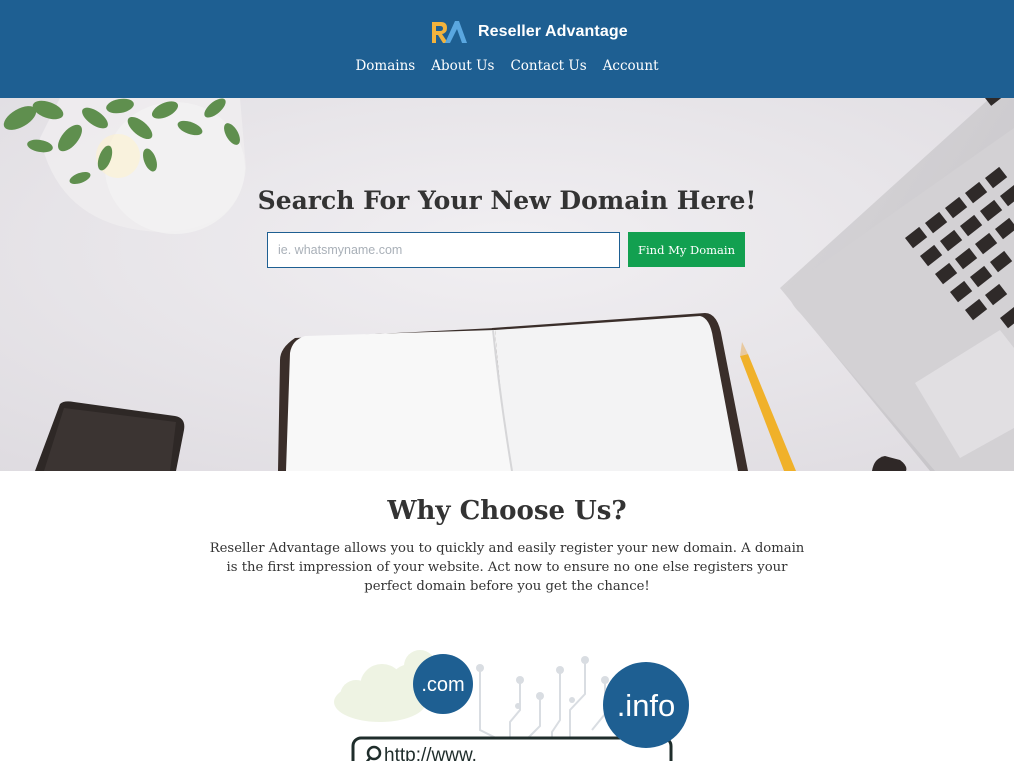 The height and width of the screenshot is (761, 1014). What do you see at coordinates (442, 685) in the screenshot?
I see `tld-com-label: .com` at bounding box center [442, 685].